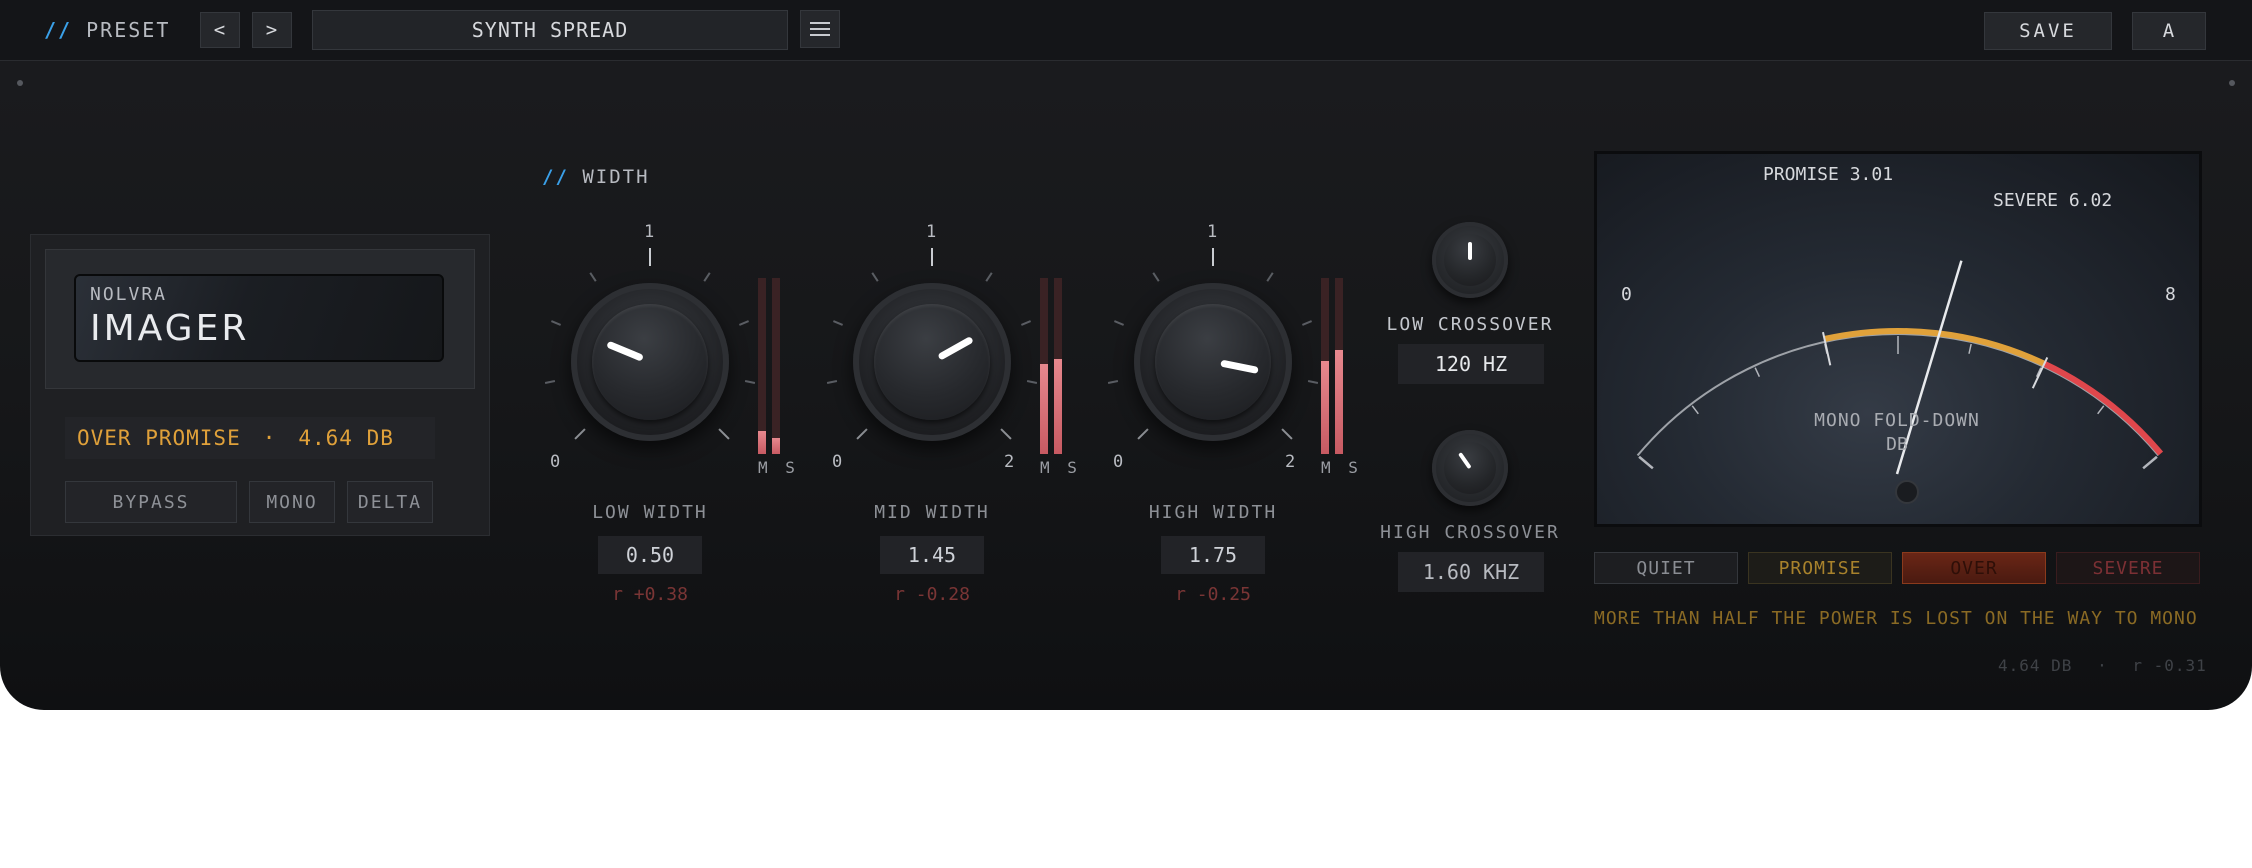 The width and height of the screenshot is (2252, 868). Describe the element at coordinates (292, 502) in the screenshot. I see `mono-button: MONO` at that location.